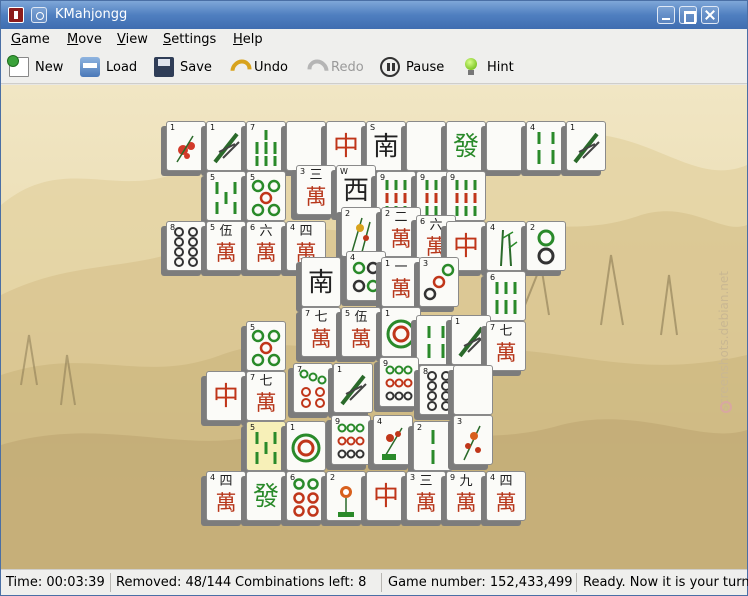  Describe the element at coordinates (480, 582) in the screenshot. I see `status-game-number: Game number: 152,433,499` at that location.